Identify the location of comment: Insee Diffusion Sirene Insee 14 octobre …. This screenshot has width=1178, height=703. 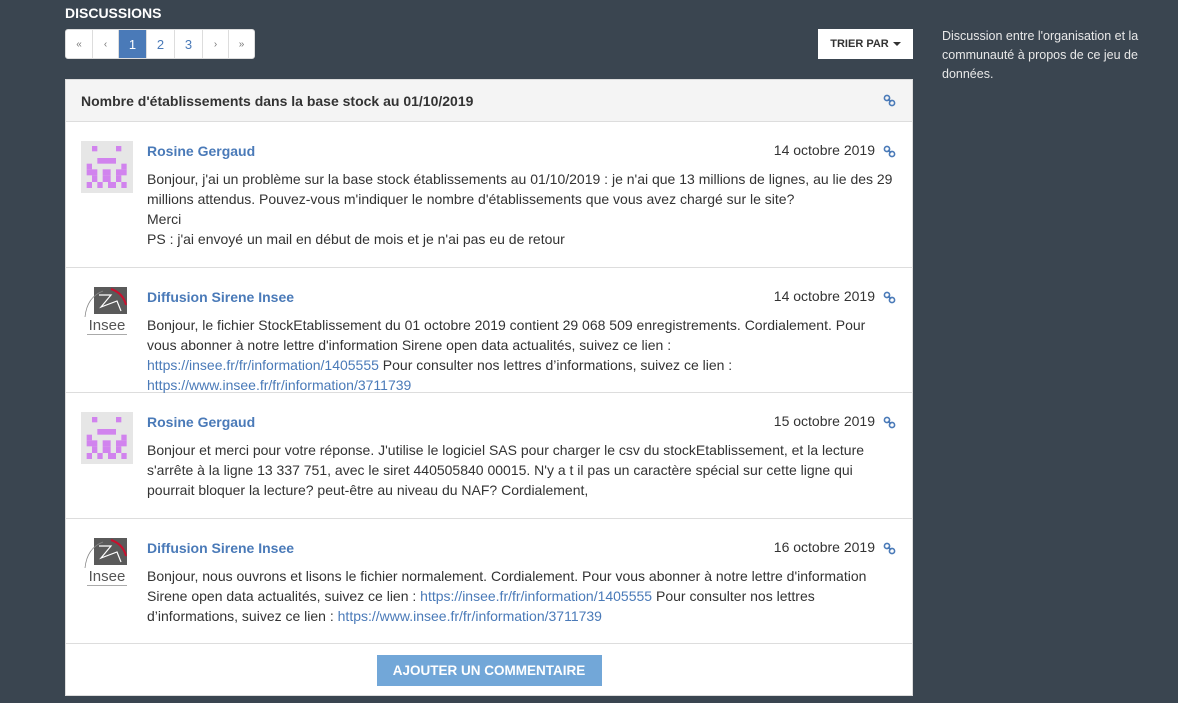
(489, 330).